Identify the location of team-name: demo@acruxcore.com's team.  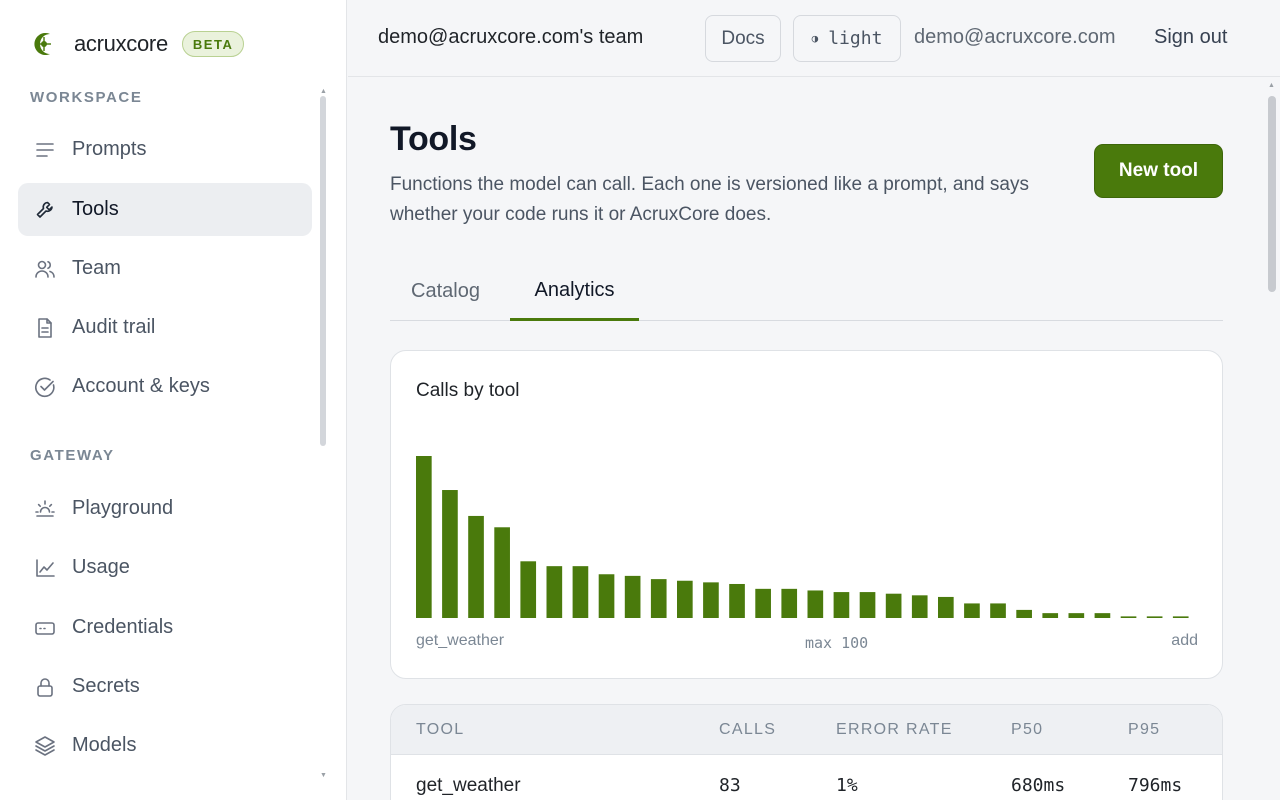
(511, 37).